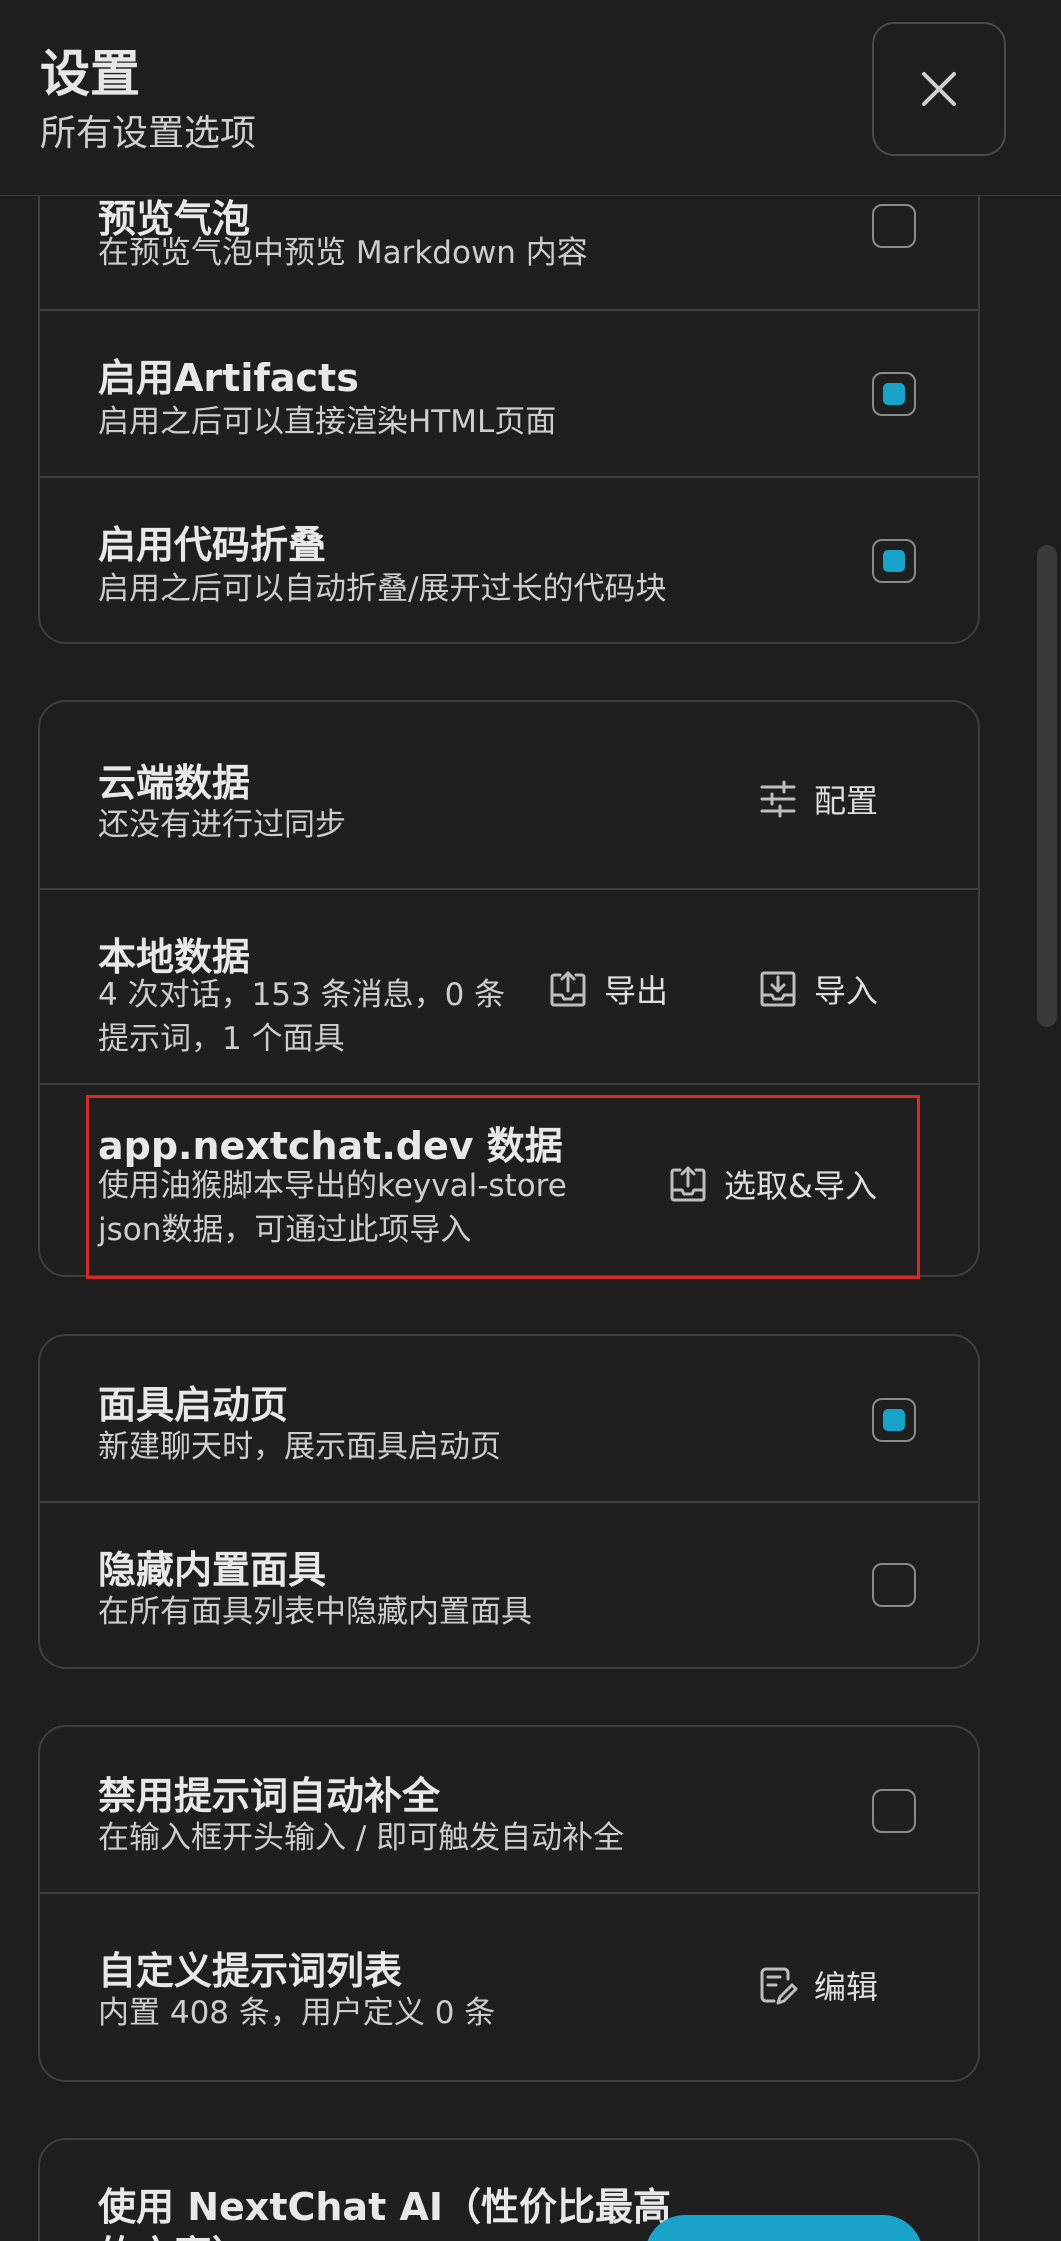 The width and height of the screenshot is (1061, 2241). I want to click on setting-desc-line2: 提示词，1 个面具, so click(221, 1039).